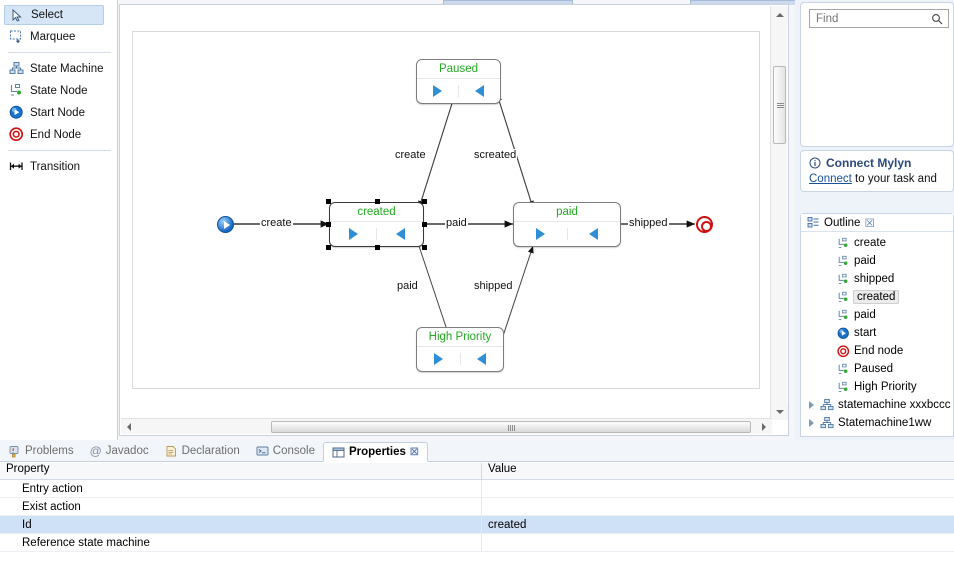  Describe the element at coordinates (58, 90) in the screenshot. I see `palette-item-state-node: State Node` at that location.